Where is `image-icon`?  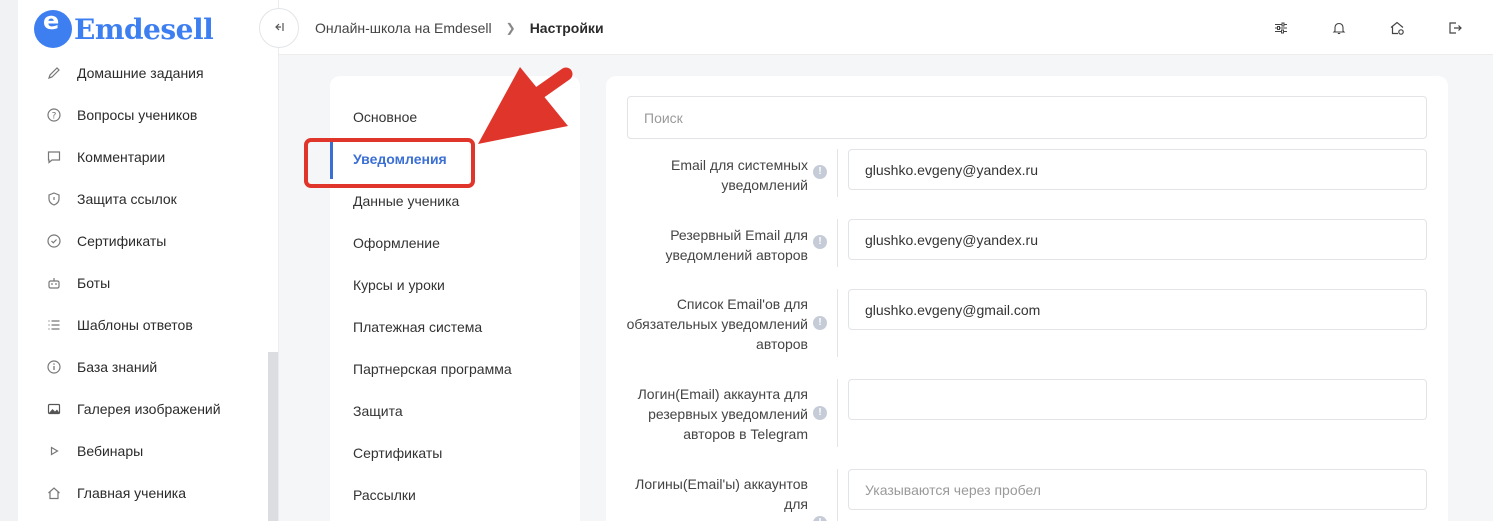 image-icon is located at coordinates (54, 409).